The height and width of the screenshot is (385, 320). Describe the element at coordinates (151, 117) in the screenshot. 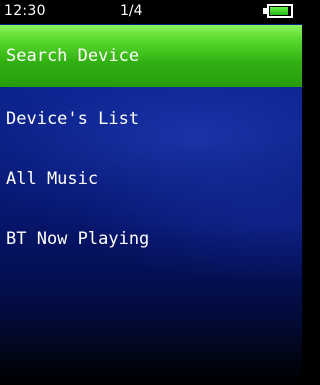

I see `menu-item-devices-list: Device's List` at that location.